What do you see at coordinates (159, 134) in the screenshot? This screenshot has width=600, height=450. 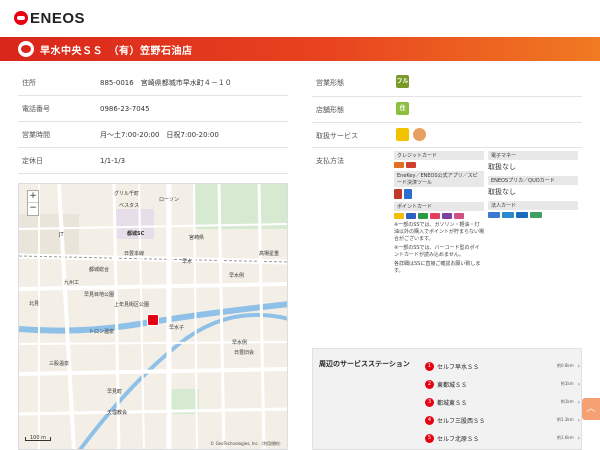 I see `info-value: 月～土7:00-20:00 日祝7:00-20:00` at bounding box center [159, 134].